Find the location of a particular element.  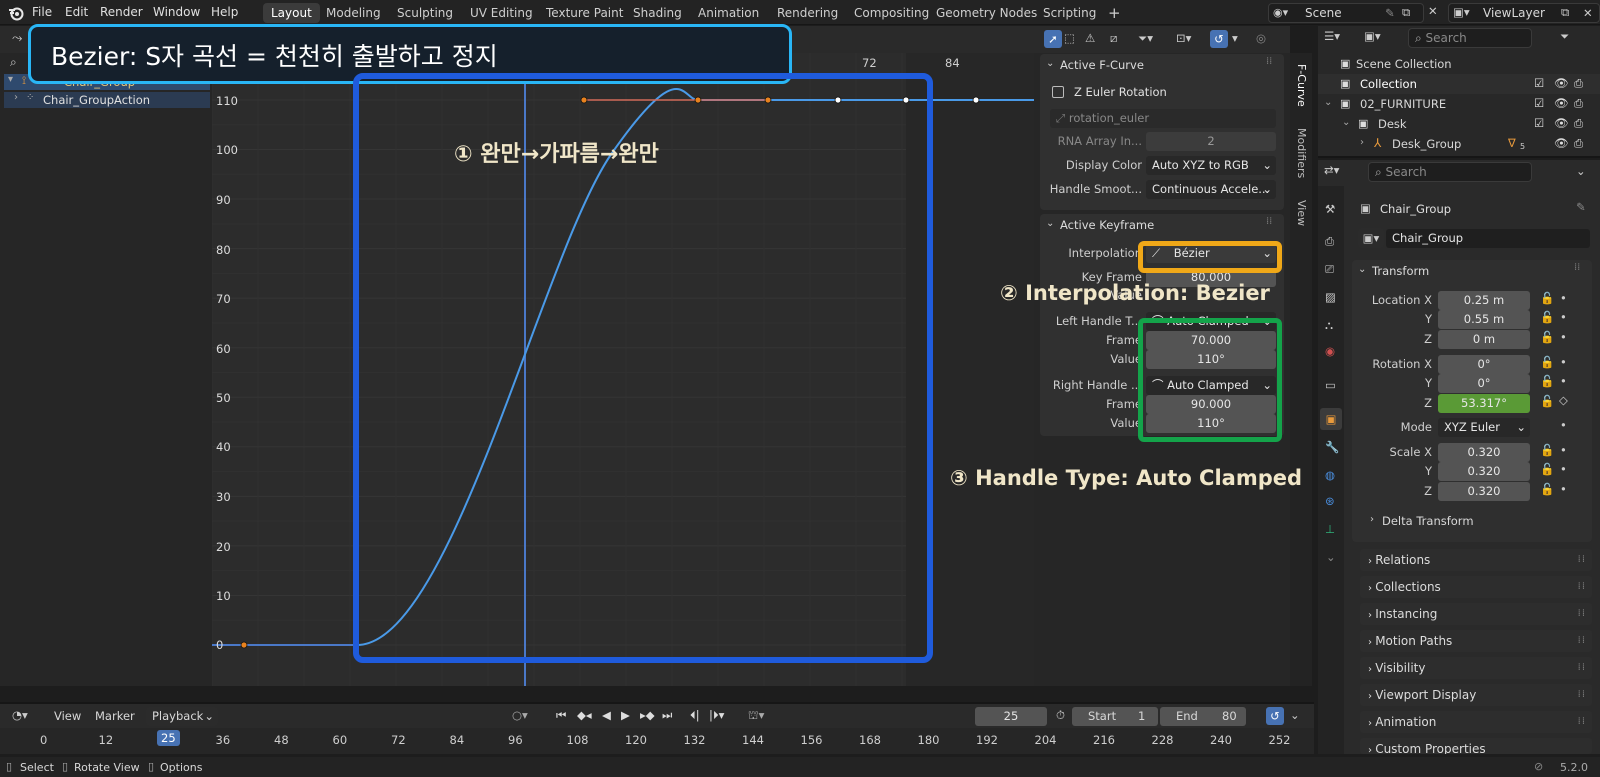

sync-button: ↺ is located at coordinates (1275, 716).